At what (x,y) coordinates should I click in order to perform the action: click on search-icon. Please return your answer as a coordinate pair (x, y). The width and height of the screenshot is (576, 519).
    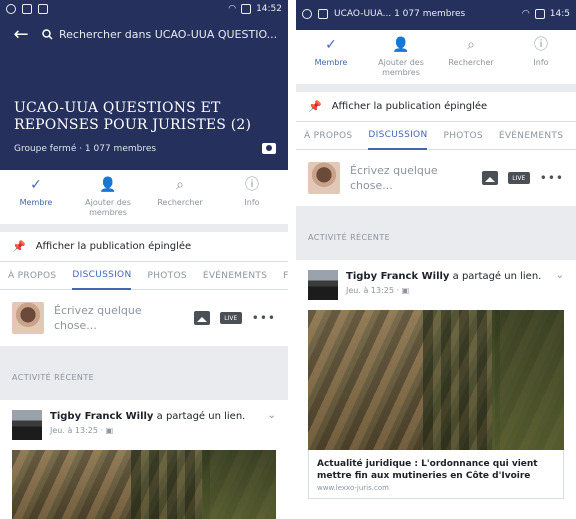
    Looking at the image, I should click on (47, 34).